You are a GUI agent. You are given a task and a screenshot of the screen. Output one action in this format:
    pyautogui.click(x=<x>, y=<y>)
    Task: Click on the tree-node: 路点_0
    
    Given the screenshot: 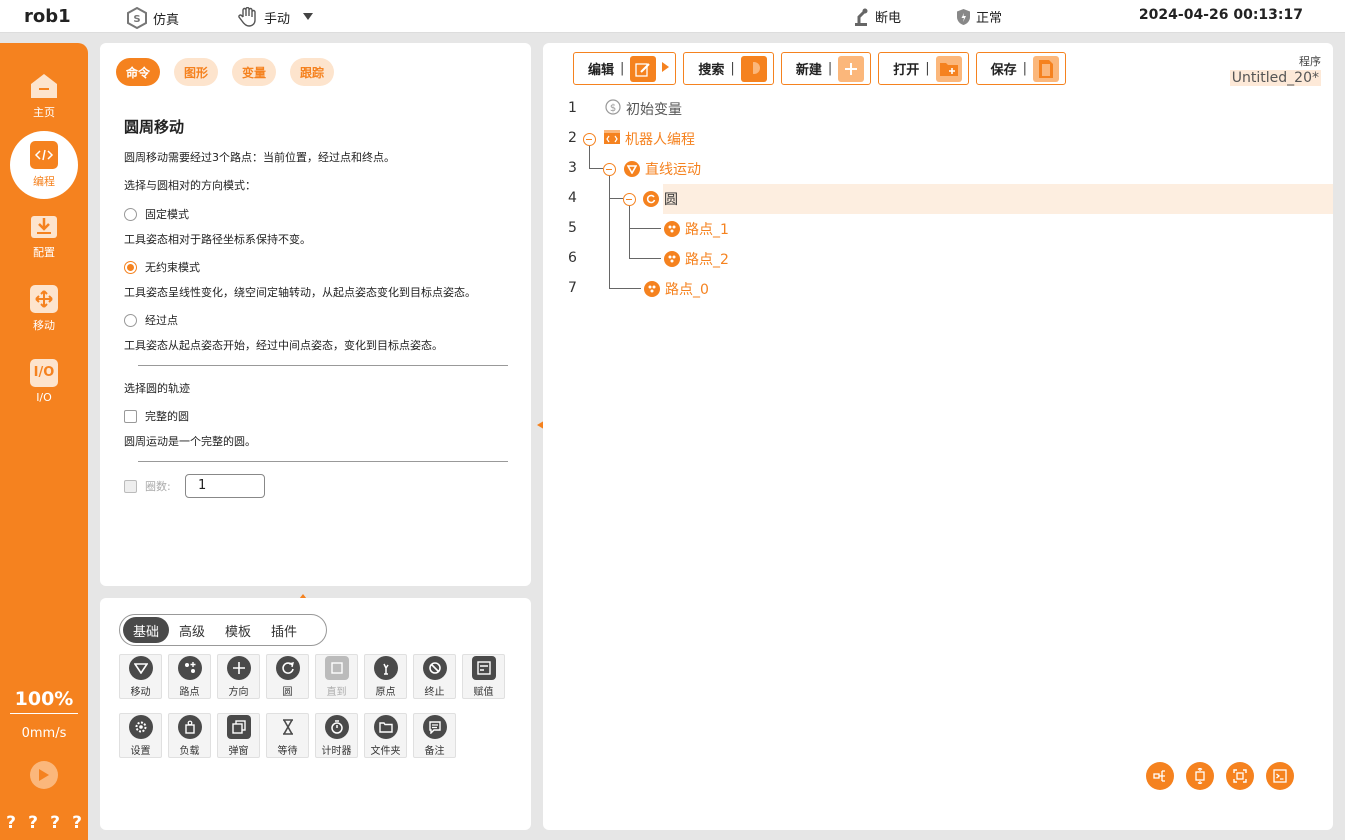 What is the action you would take?
    pyautogui.click(x=676, y=289)
    